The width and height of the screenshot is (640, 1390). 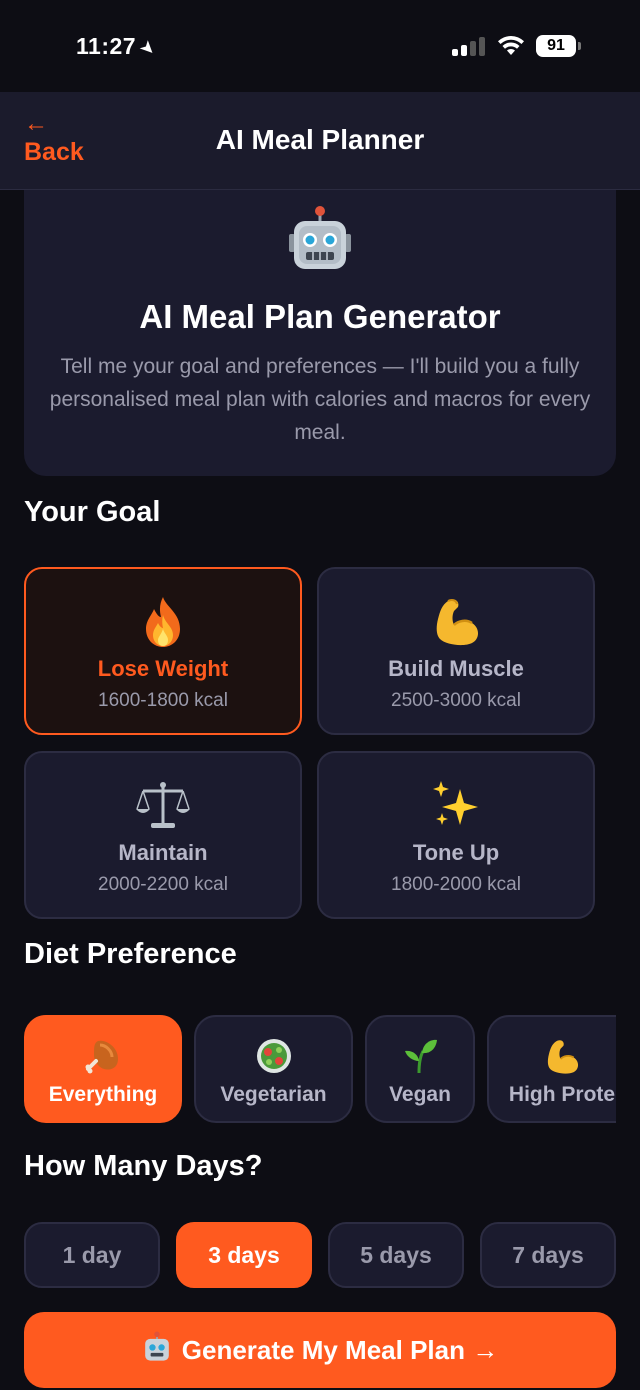 What do you see at coordinates (163, 700) in the screenshot?
I see `goal-kcal: 1600-1800 kcal` at bounding box center [163, 700].